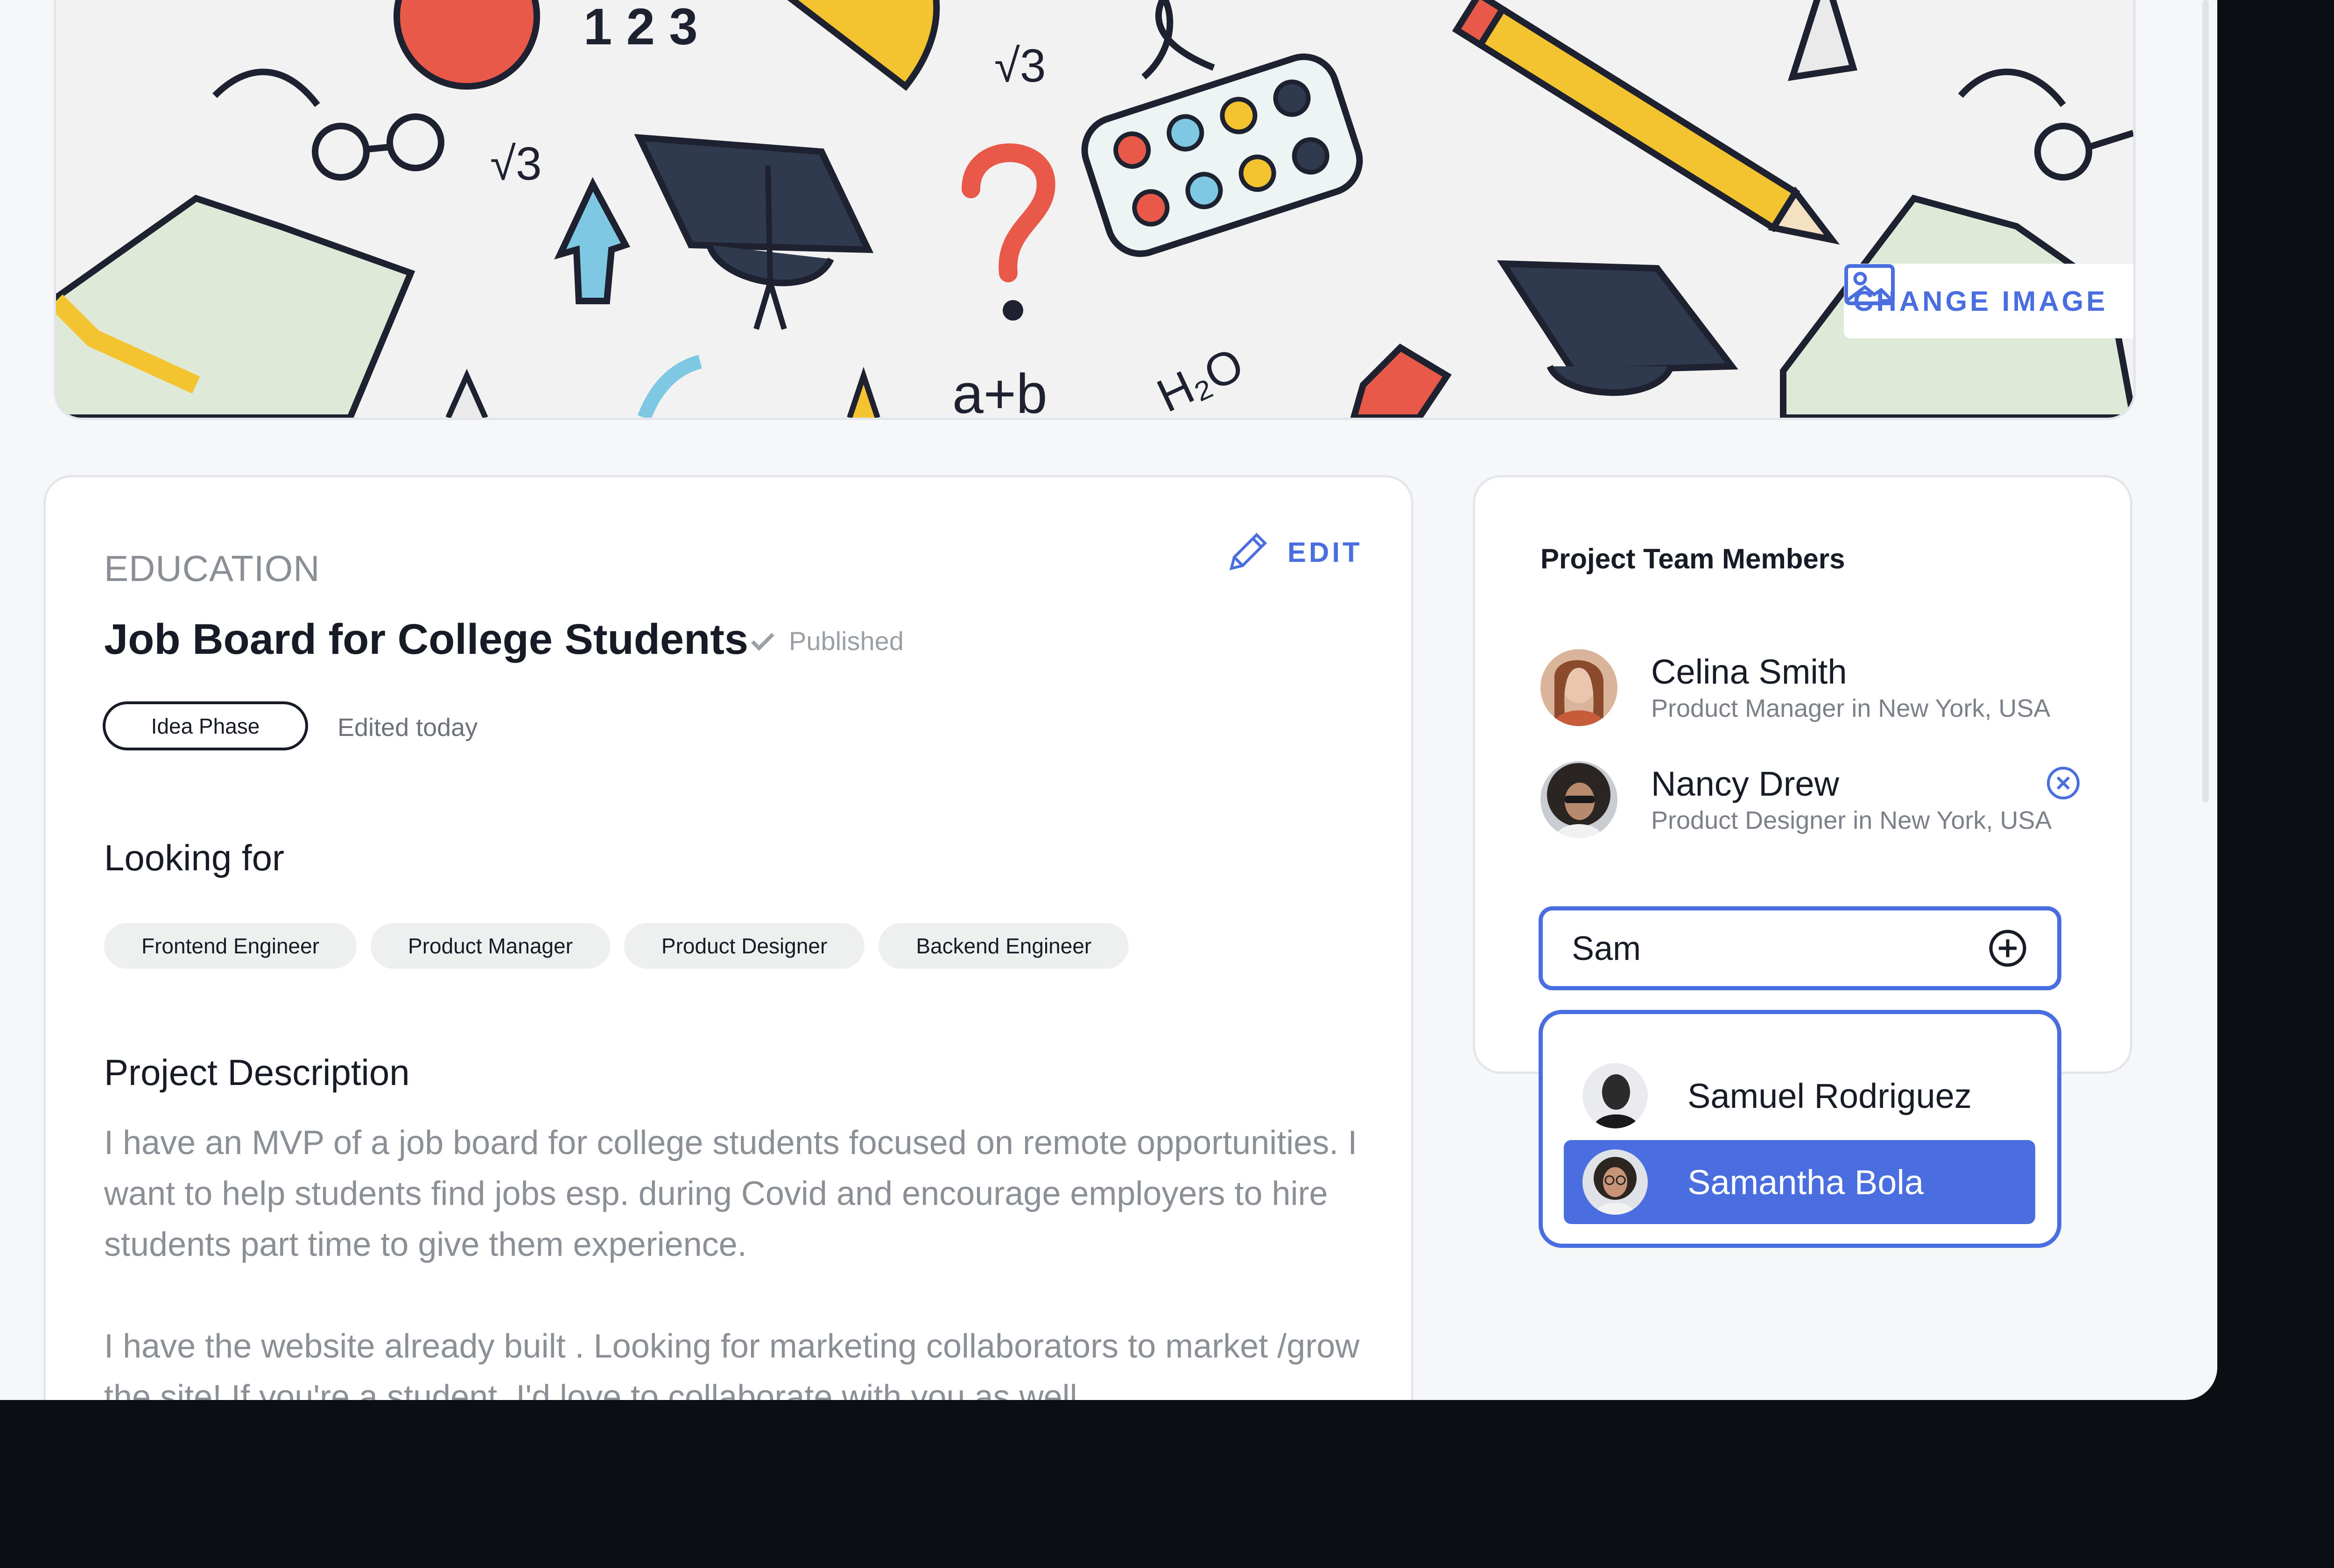  Describe the element at coordinates (1749, 671) in the screenshot. I see `member-name: Celina Smith` at that location.